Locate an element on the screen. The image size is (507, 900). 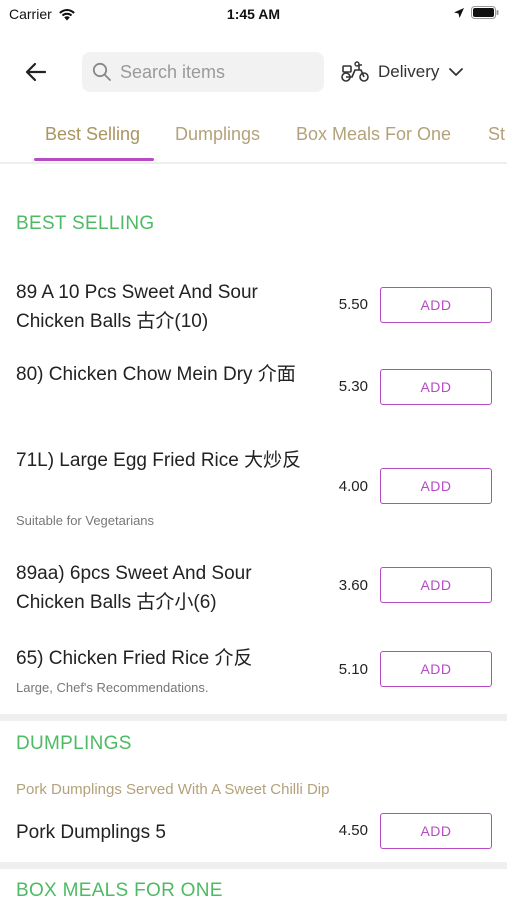
tab-next-category: St is located at coordinates (496, 134).